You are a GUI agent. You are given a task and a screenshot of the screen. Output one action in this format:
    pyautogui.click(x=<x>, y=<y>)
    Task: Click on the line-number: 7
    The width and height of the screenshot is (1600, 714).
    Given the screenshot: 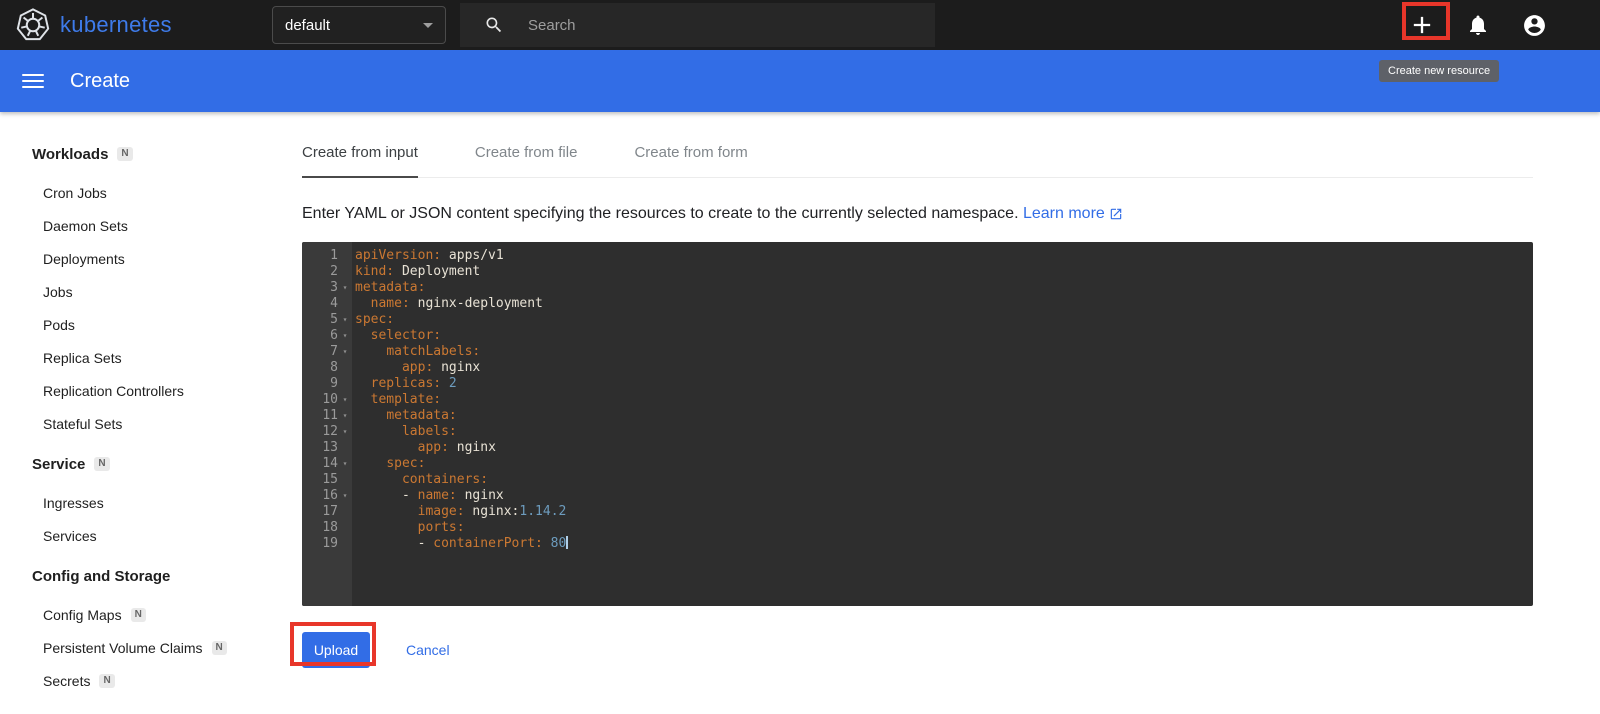 What is the action you would take?
    pyautogui.click(x=334, y=351)
    